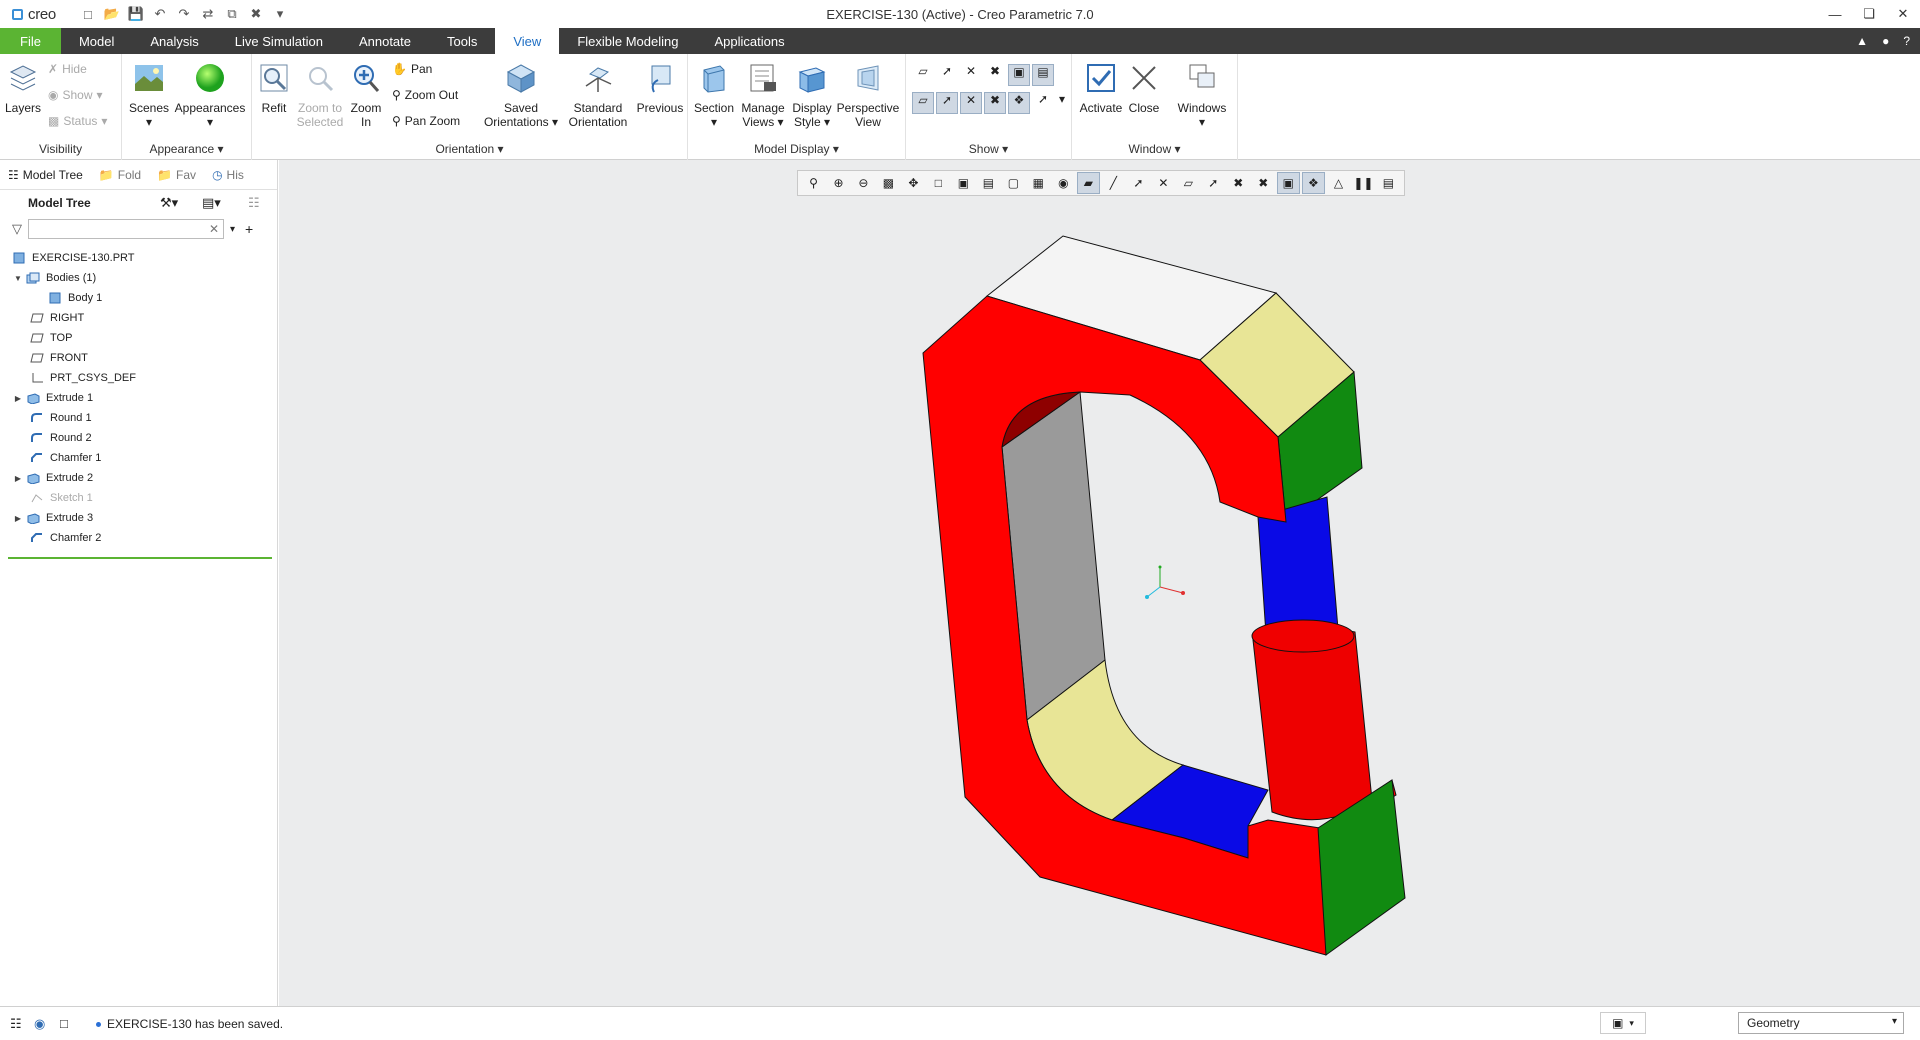 Image resolution: width=1920 pixels, height=1040 pixels. What do you see at coordinates (280, 14) in the screenshot?
I see `customize-toolbar-icon: ▾` at bounding box center [280, 14].